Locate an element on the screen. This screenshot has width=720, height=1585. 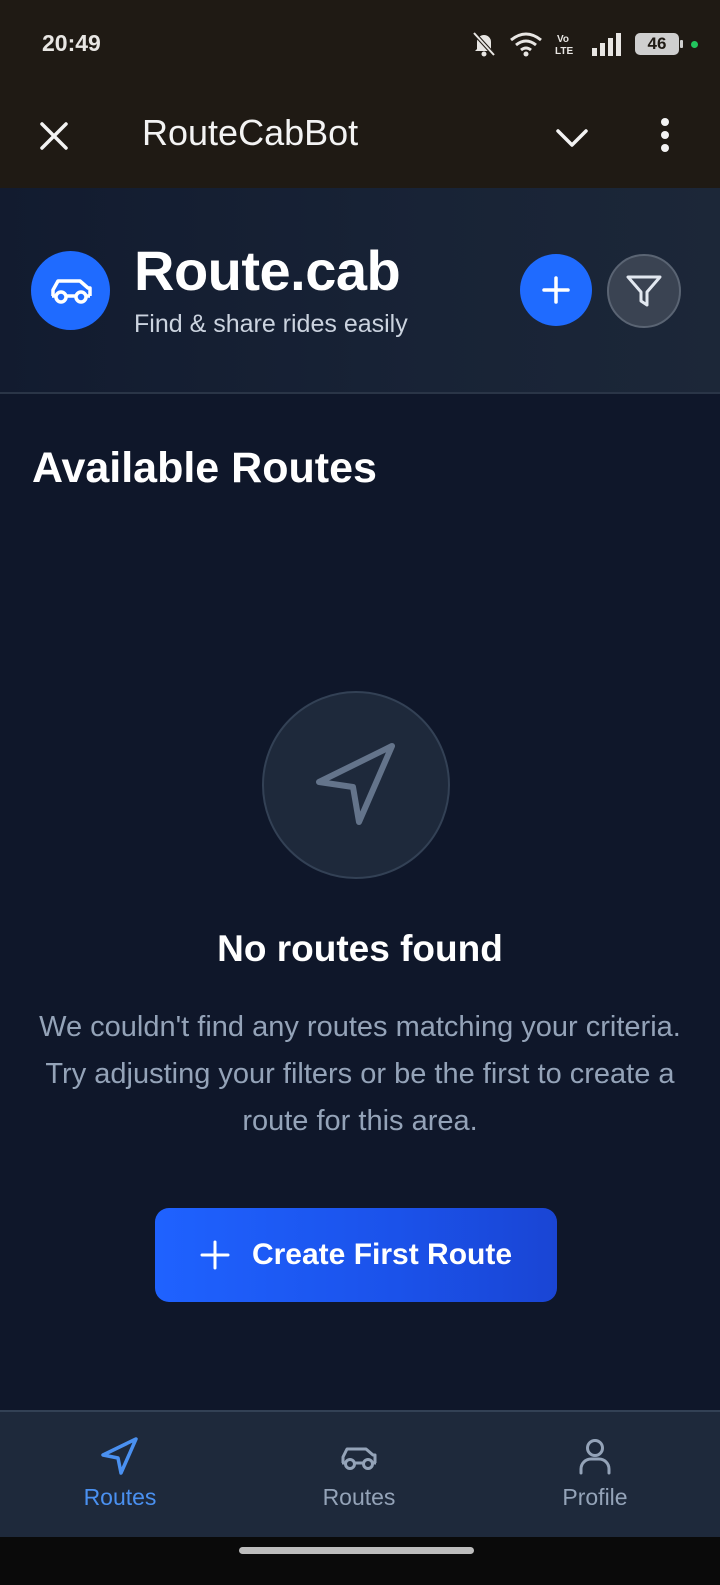
brand-banner: Route.cab Find & share rides easily is located at coordinates (360, 291).